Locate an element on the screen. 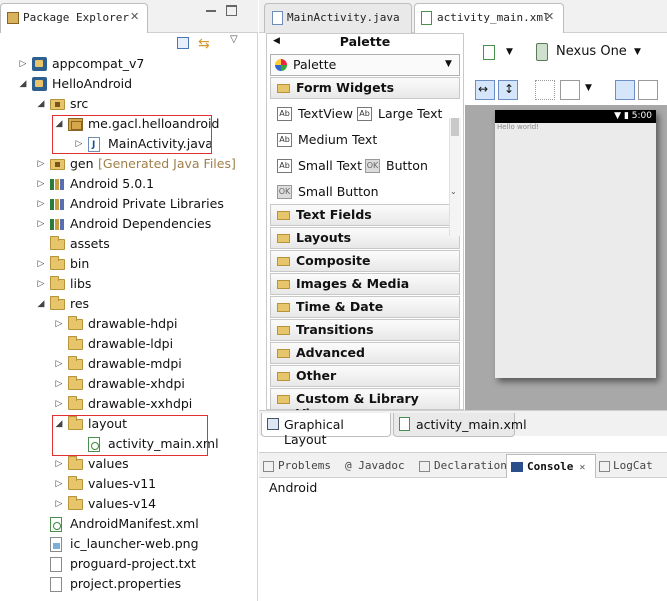 The height and width of the screenshot is (601, 667). layout-file-icon is located at coordinates (489, 52).